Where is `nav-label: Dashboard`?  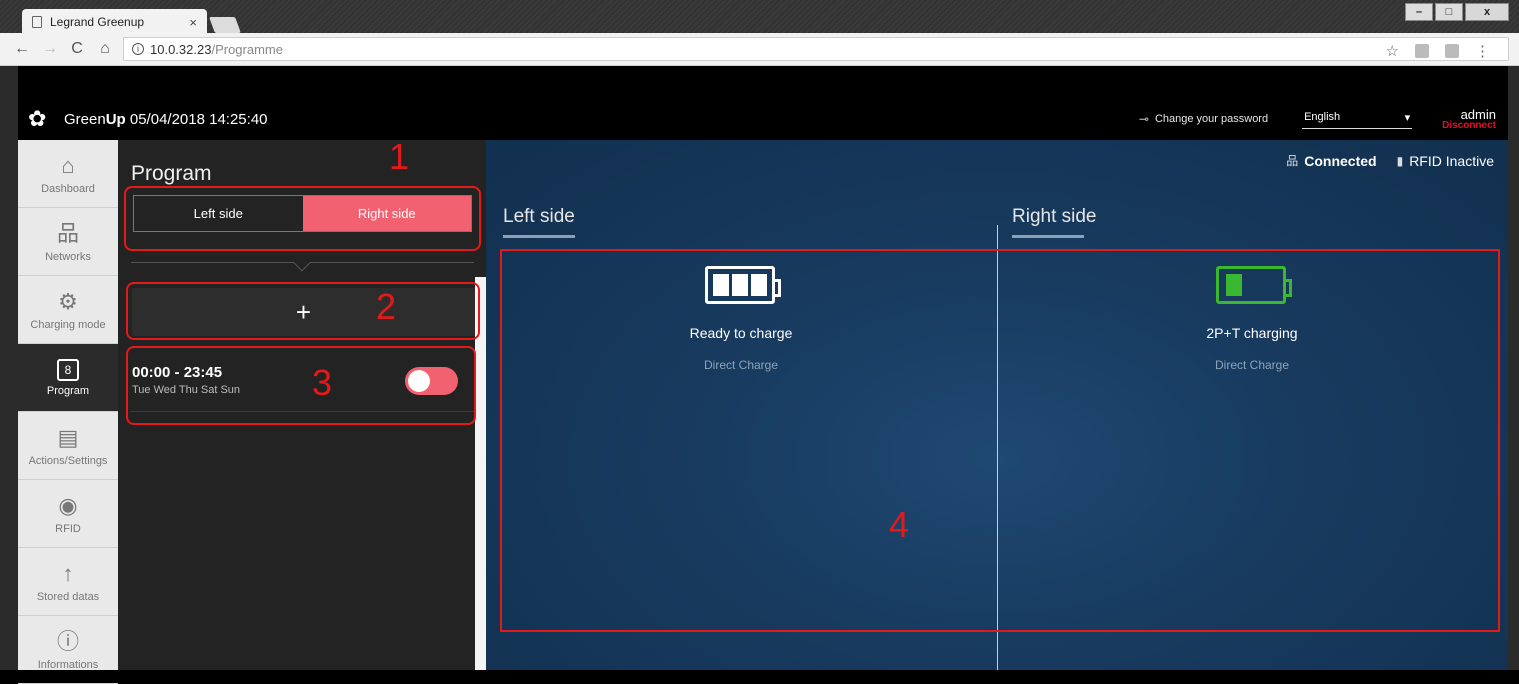
nav-label: Dashboard is located at coordinates (68, 188).